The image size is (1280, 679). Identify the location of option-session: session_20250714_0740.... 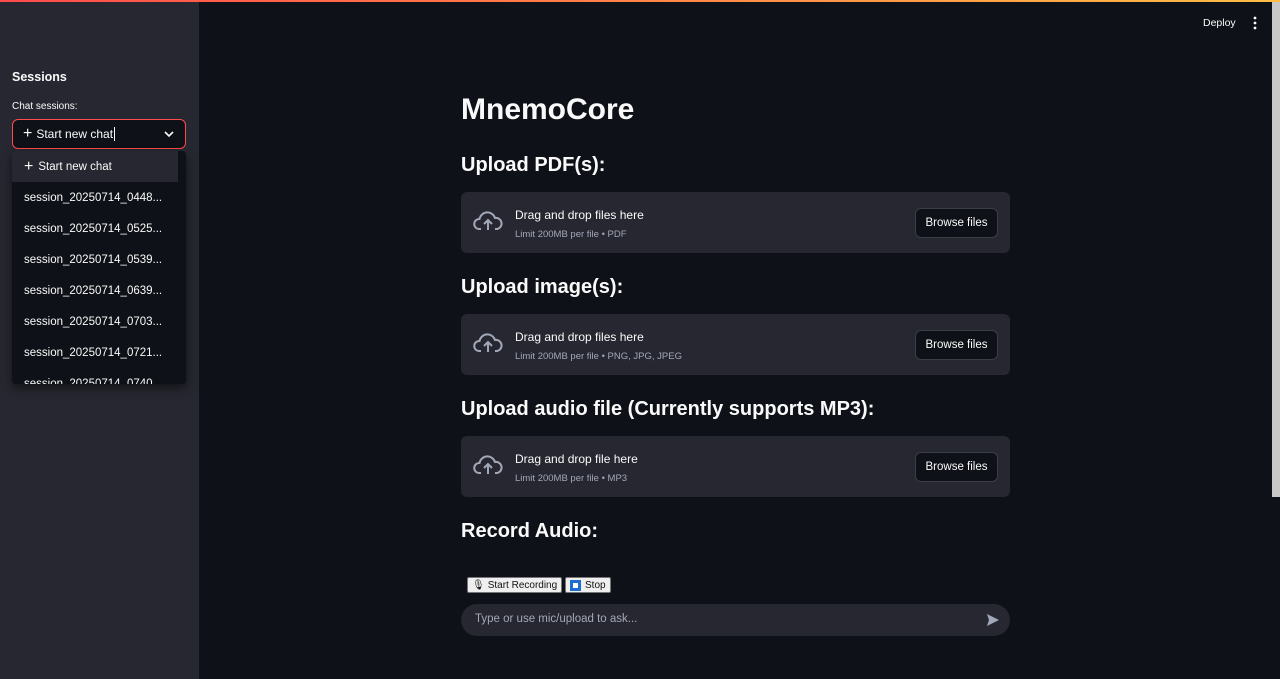
(99, 376).